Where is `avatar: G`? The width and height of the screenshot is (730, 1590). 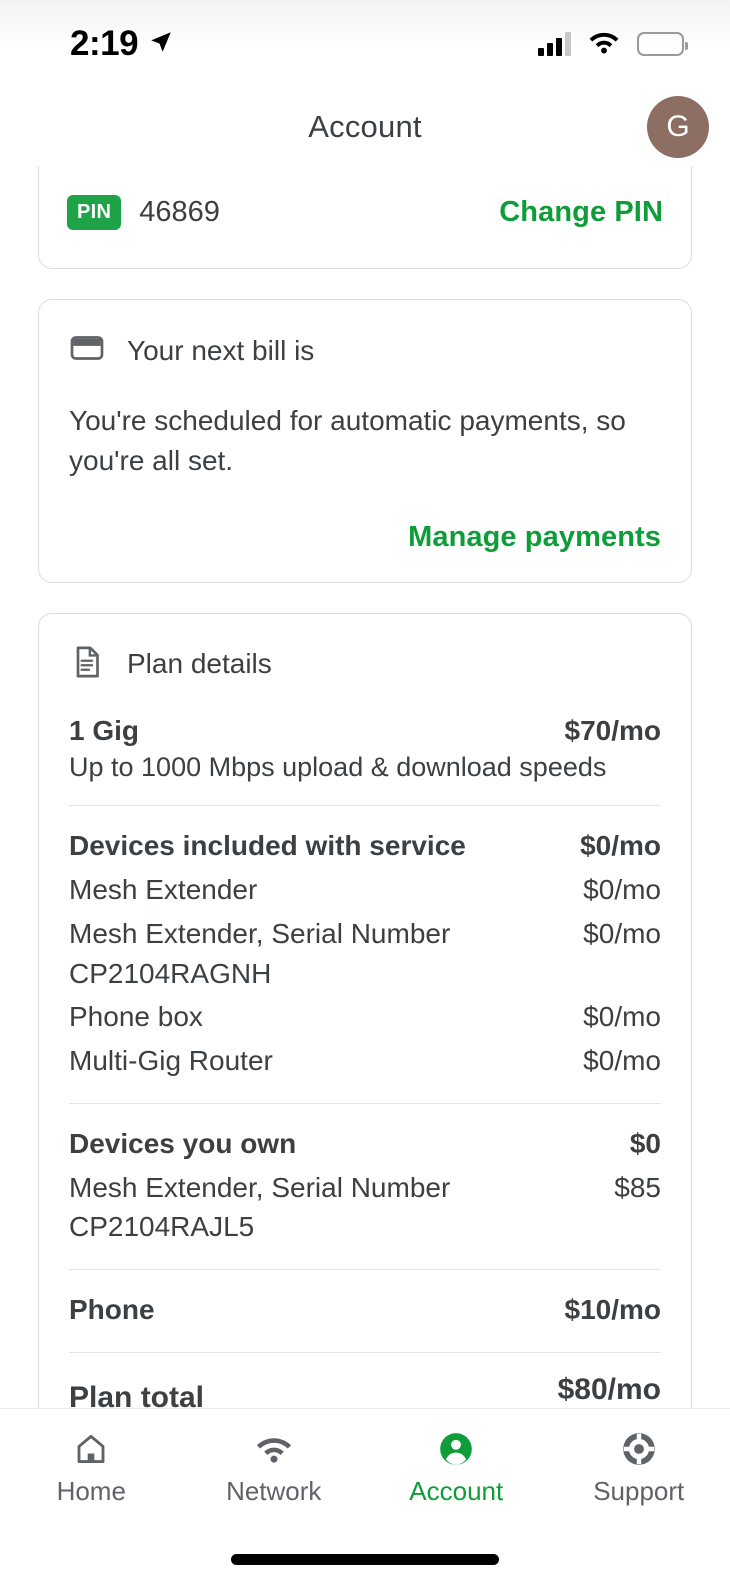 avatar: G is located at coordinates (678, 127).